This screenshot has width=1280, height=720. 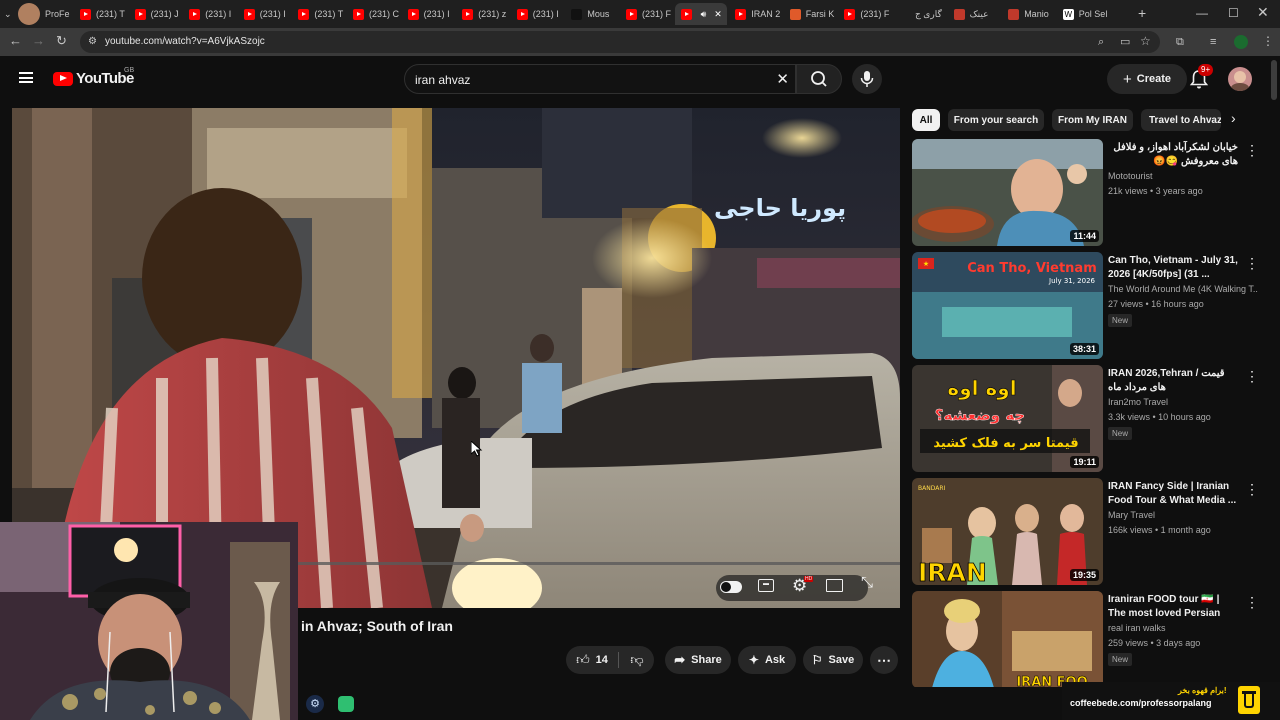 I want to click on cast-icon: ▭, so click(x=1125, y=42).